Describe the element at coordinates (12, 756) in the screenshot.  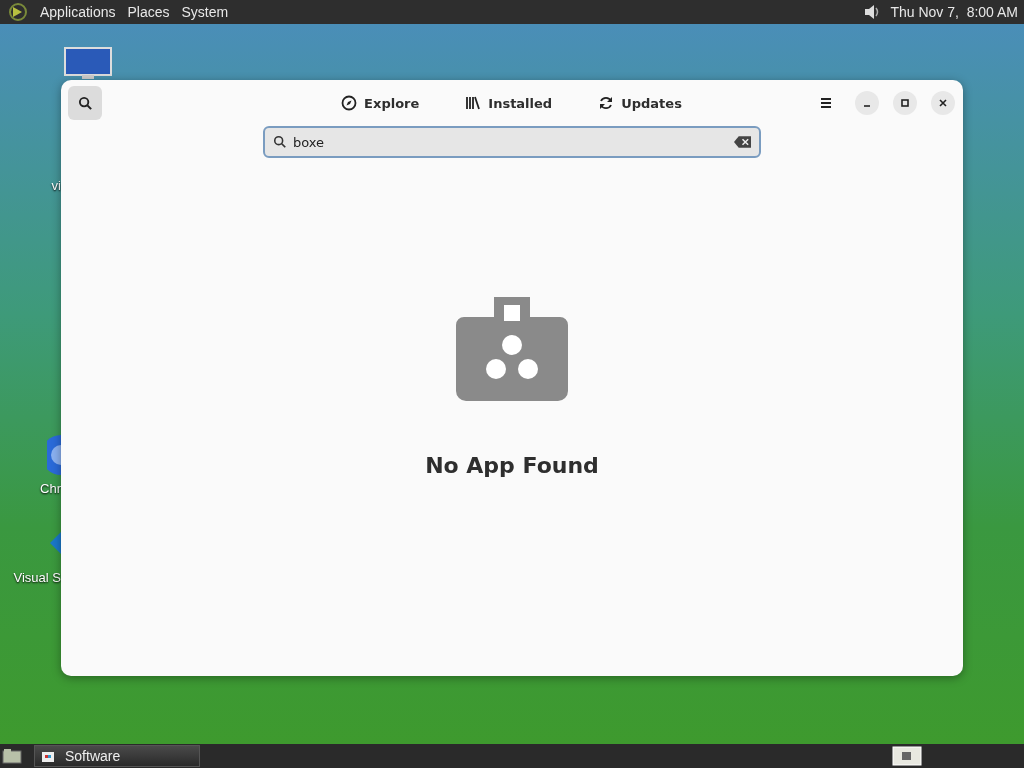
I see `show-desktop-icon` at that location.